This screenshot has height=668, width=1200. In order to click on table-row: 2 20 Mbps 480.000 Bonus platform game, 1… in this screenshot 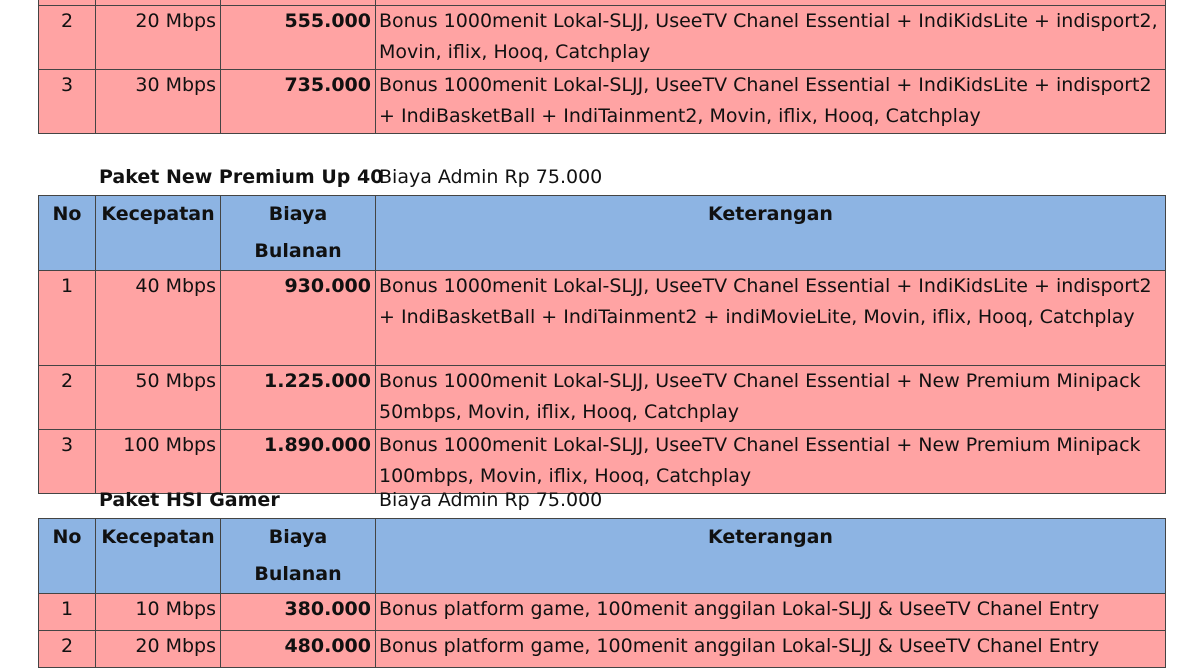, I will do `click(602, 649)`.